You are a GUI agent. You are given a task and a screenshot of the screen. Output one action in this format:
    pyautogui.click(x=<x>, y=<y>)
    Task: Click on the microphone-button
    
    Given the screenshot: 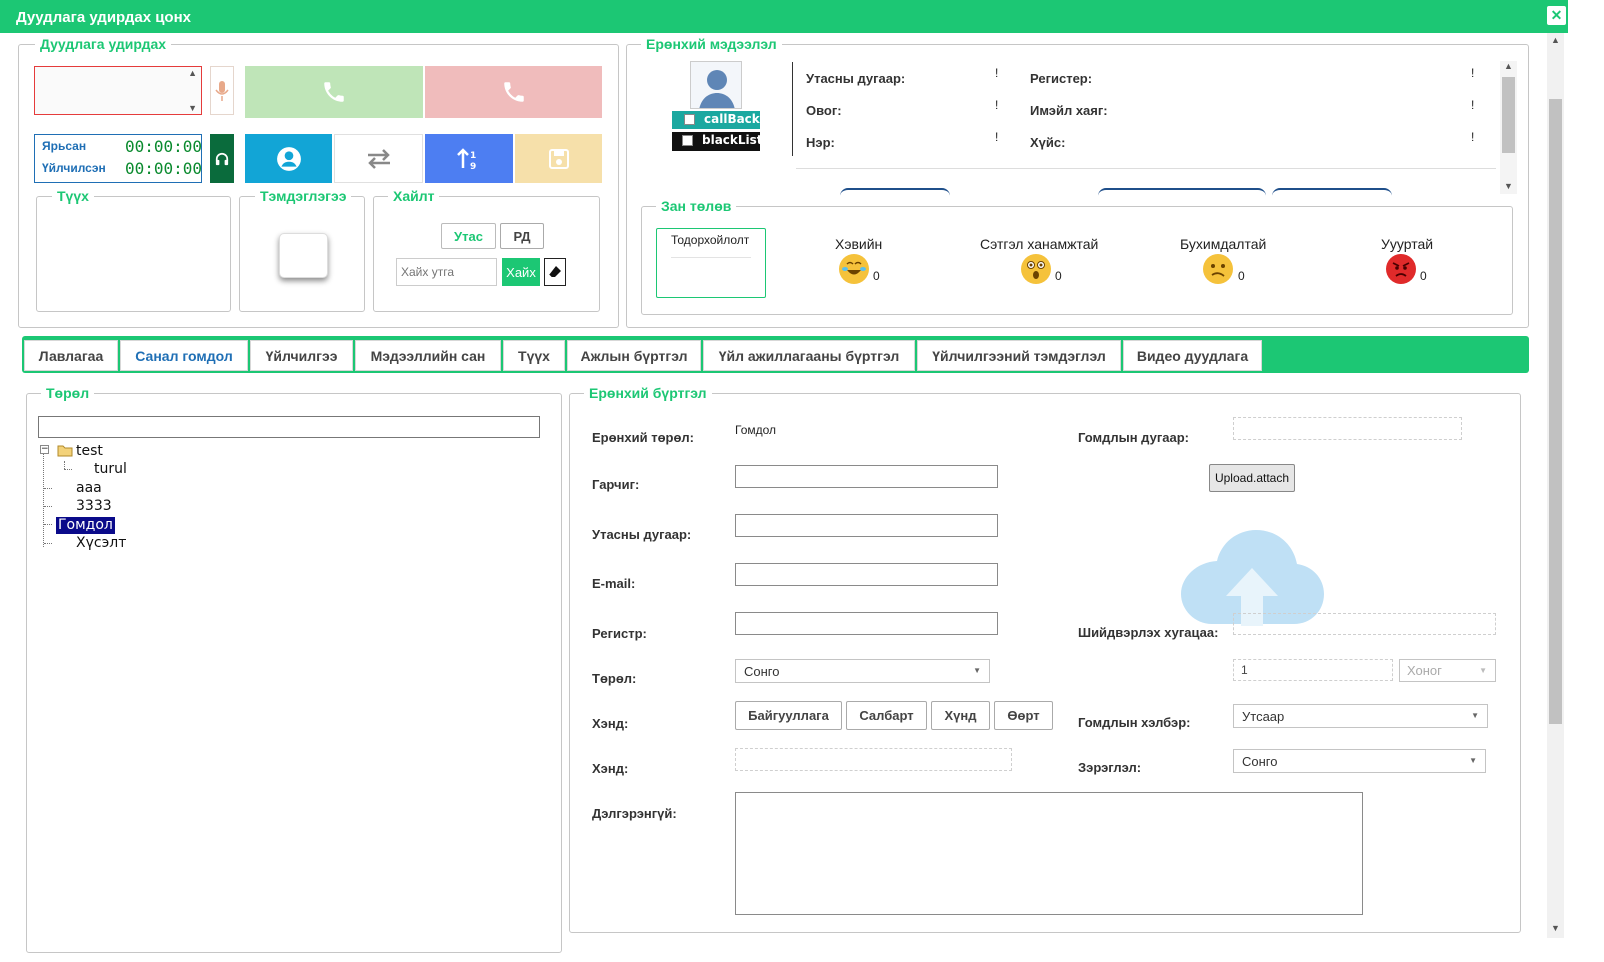 What is the action you would take?
    pyautogui.click(x=222, y=90)
    